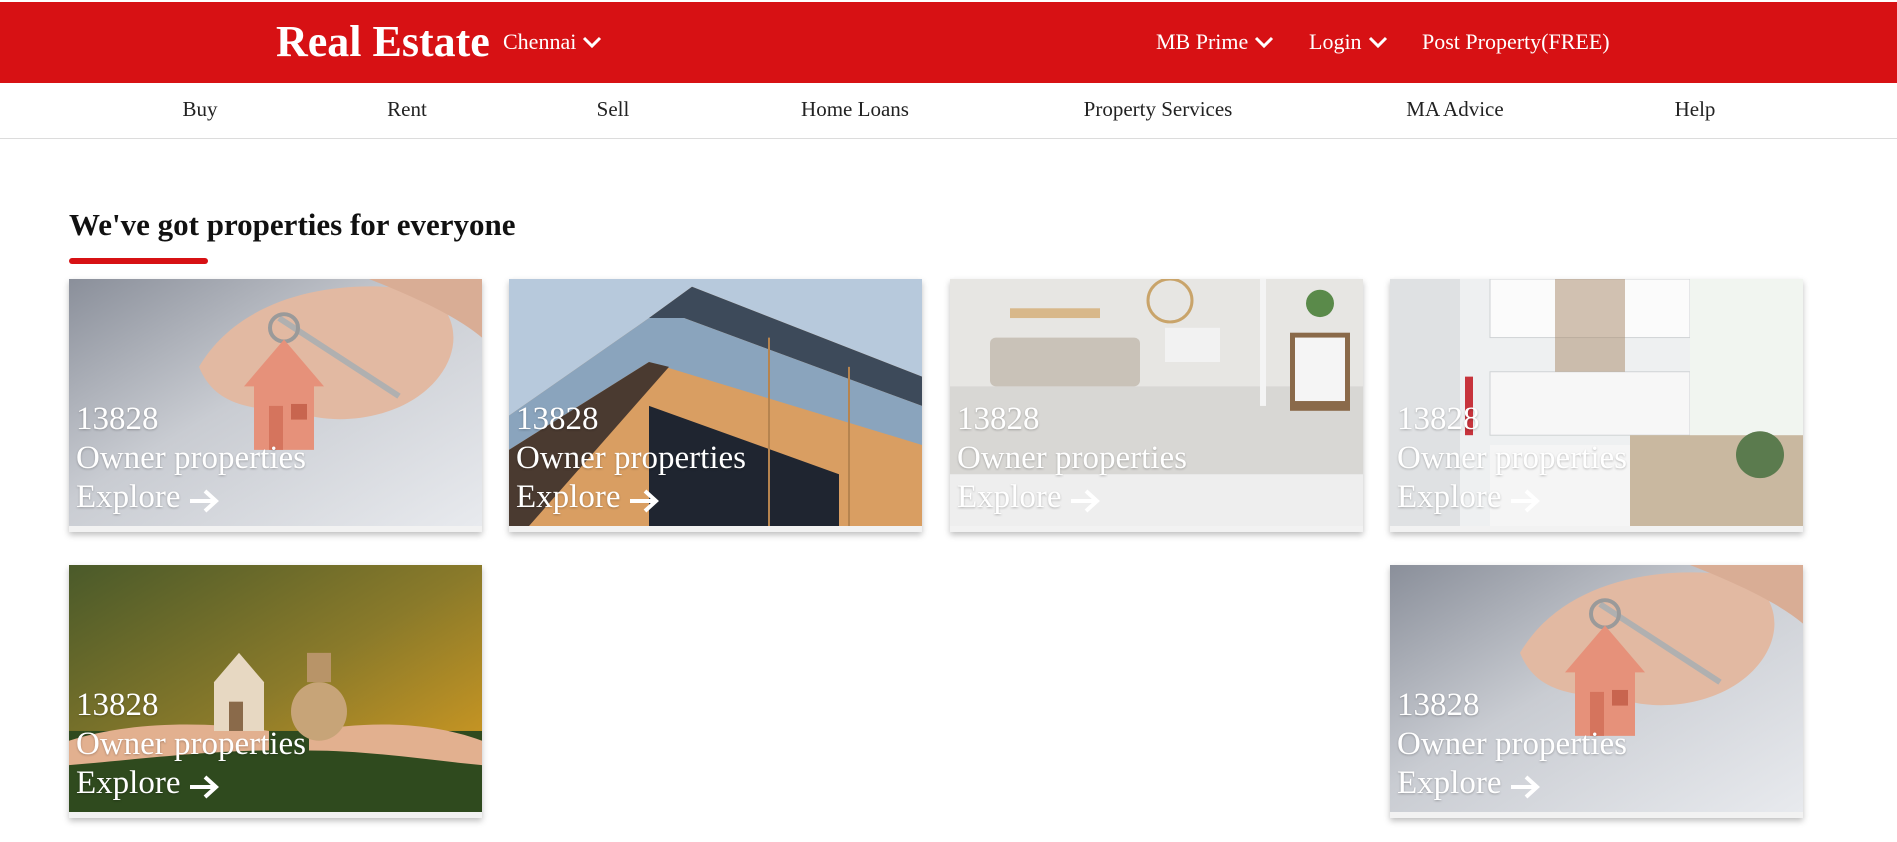 This screenshot has height=842, width=1897. Describe the element at coordinates (138, 261) in the screenshot. I see `title-underline` at that location.